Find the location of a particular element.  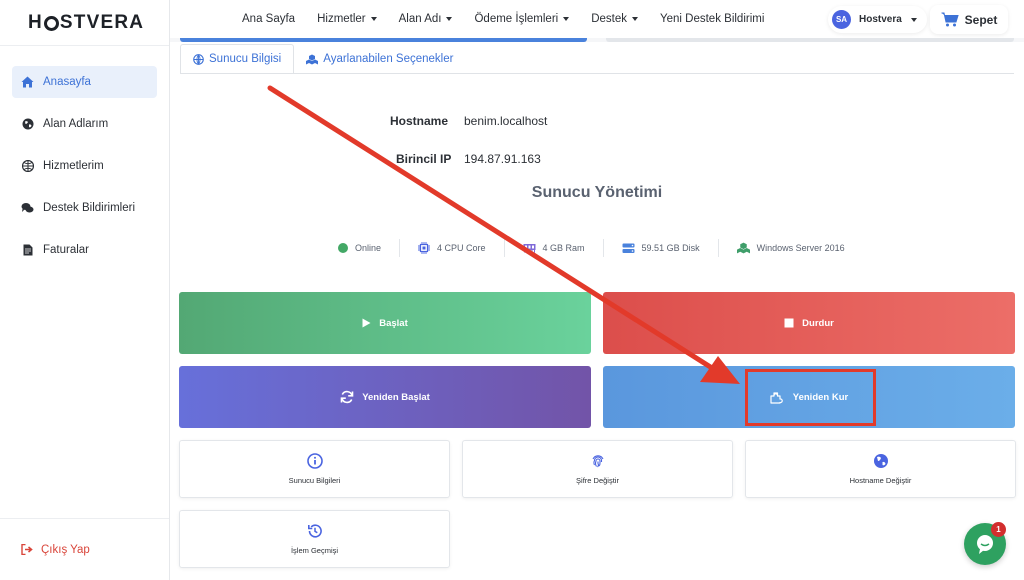

tab-sunucu-bilgisi: Sunucu Bilgisi is located at coordinates (237, 59).